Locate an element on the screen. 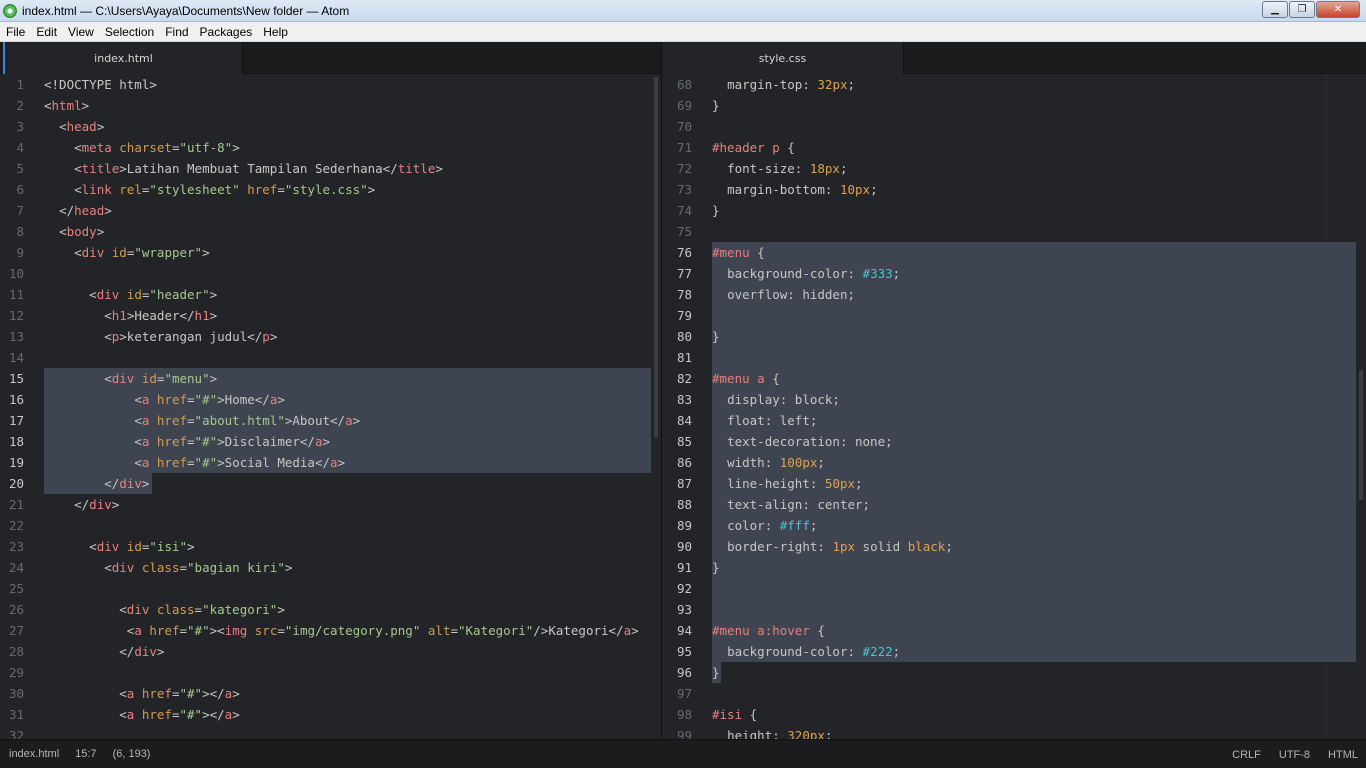  code-line: 24 <div class="bagian kiri"> is located at coordinates (330, 567).